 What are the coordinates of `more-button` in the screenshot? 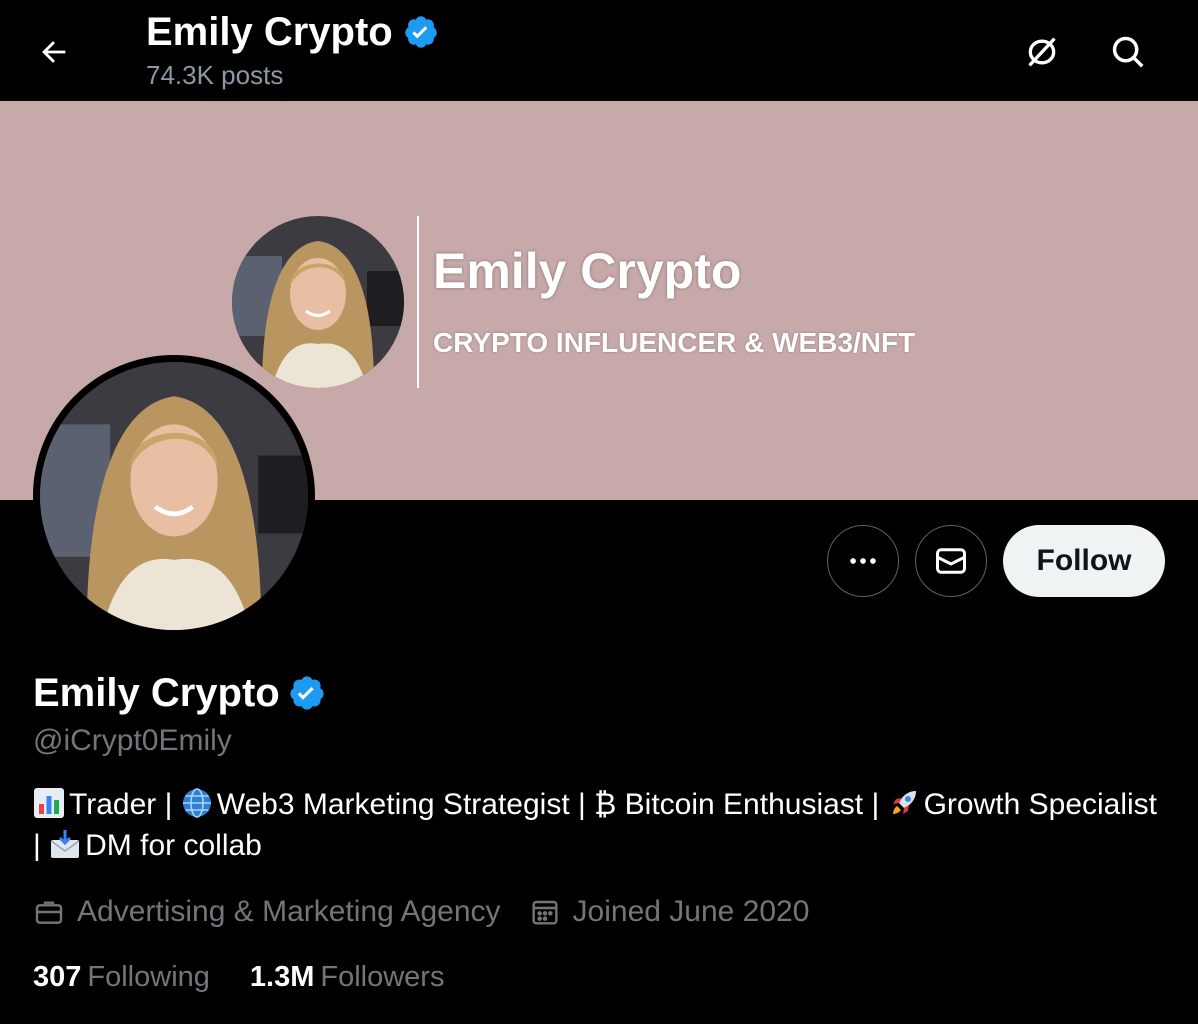 It's located at (863, 561).